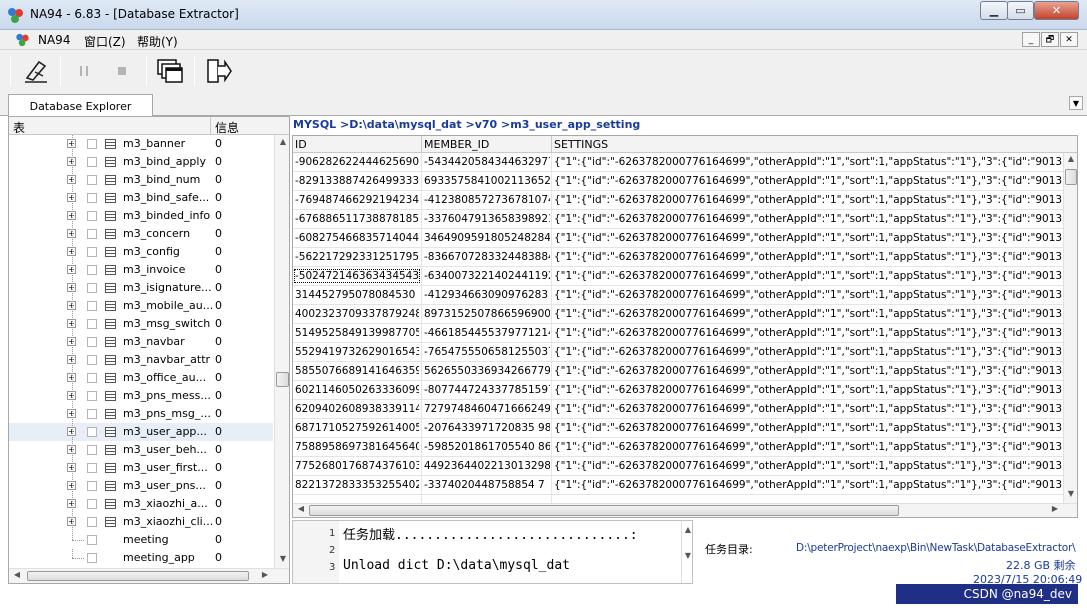 Image resolution: width=1087 pixels, height=610 pixels. What do you see at coordinates (1020, 10) in the screenshot?
I see `maximize-button: ▭` at bounding box center [1020, 10].